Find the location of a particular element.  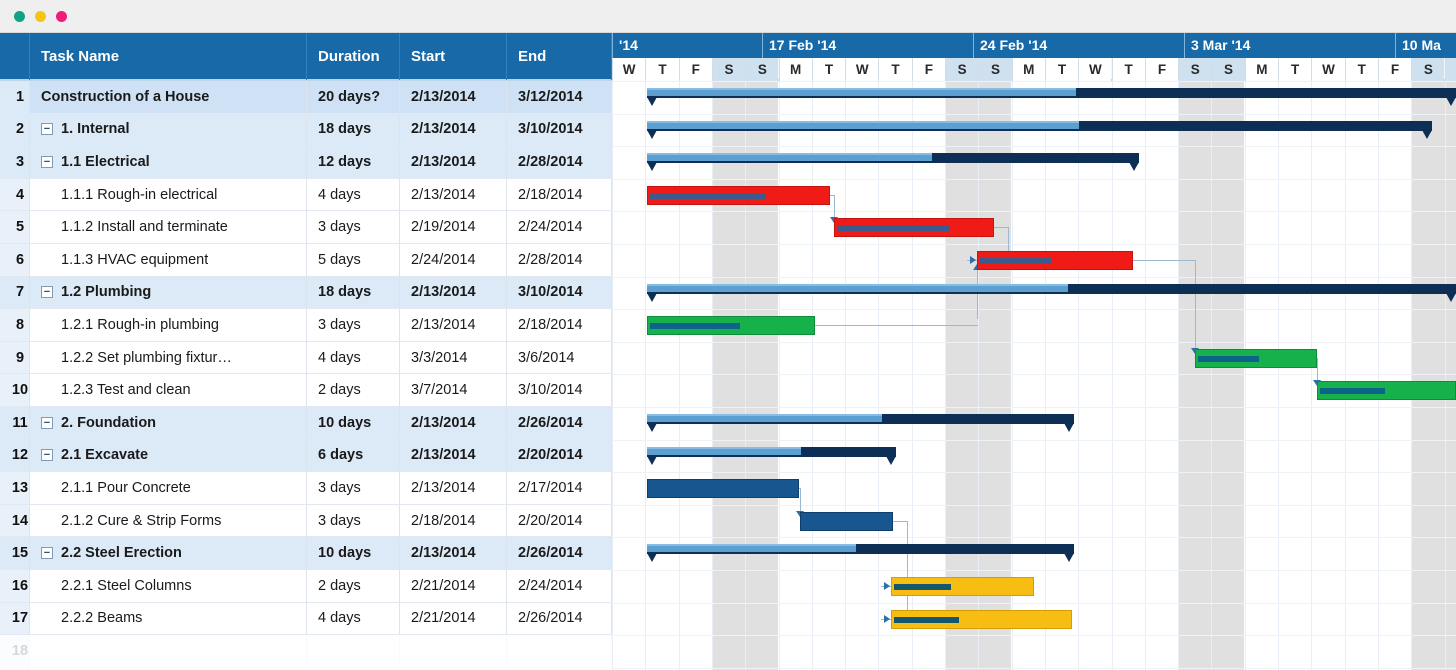

start-date-cell: 2/19/2014 is located at coordinates (453, 227).